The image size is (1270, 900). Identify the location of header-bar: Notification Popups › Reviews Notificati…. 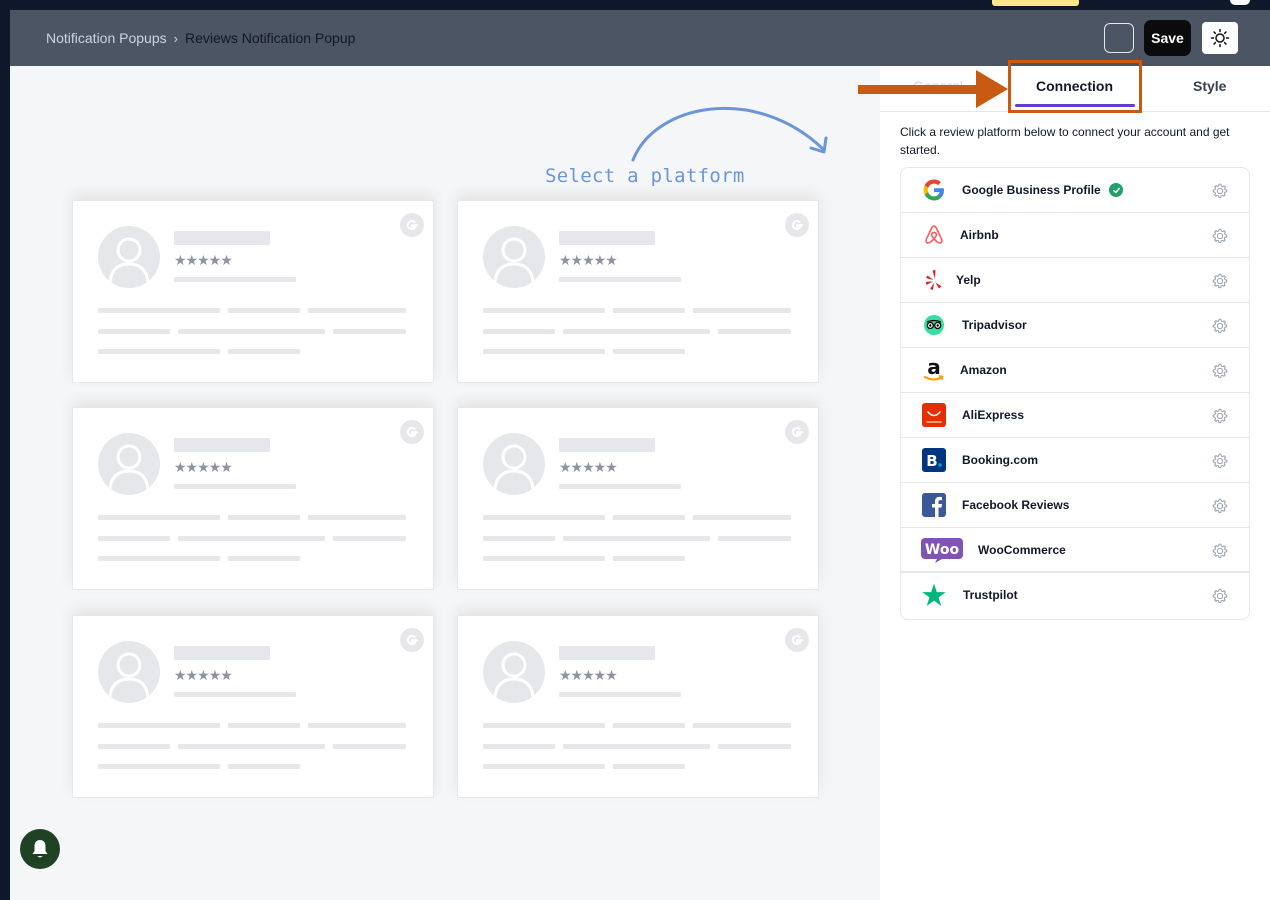
(640, 38).